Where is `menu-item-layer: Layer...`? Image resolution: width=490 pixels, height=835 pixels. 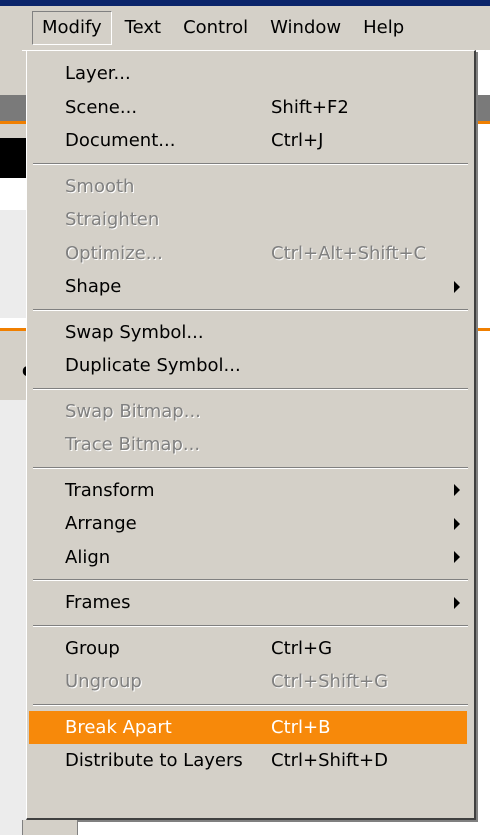
menu-item-layer: Layer... is located at coordinates (250, 74).